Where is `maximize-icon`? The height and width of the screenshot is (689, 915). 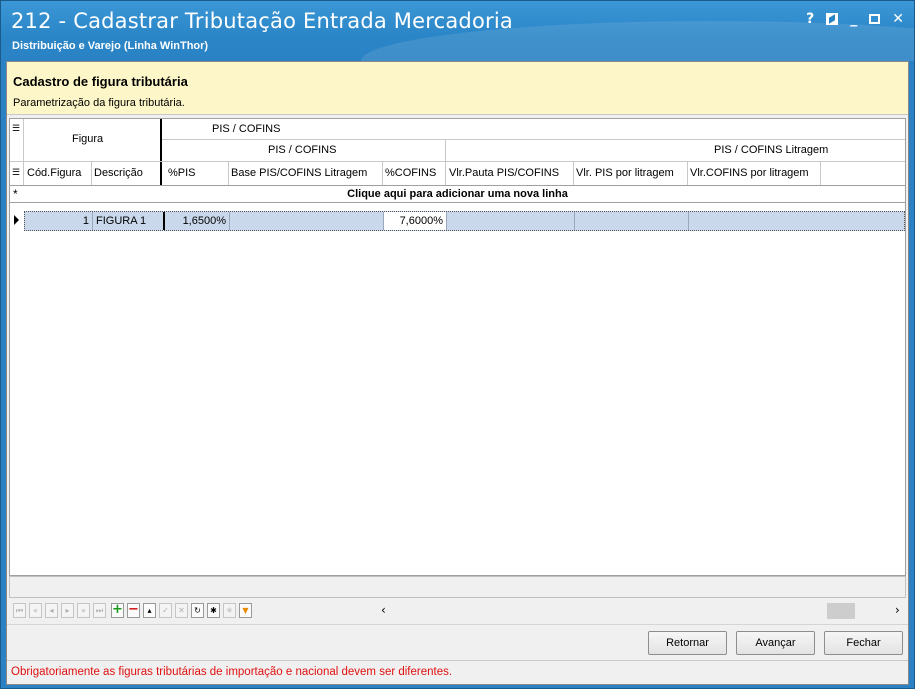
maximize-icon is located at coordinates (875, 19).